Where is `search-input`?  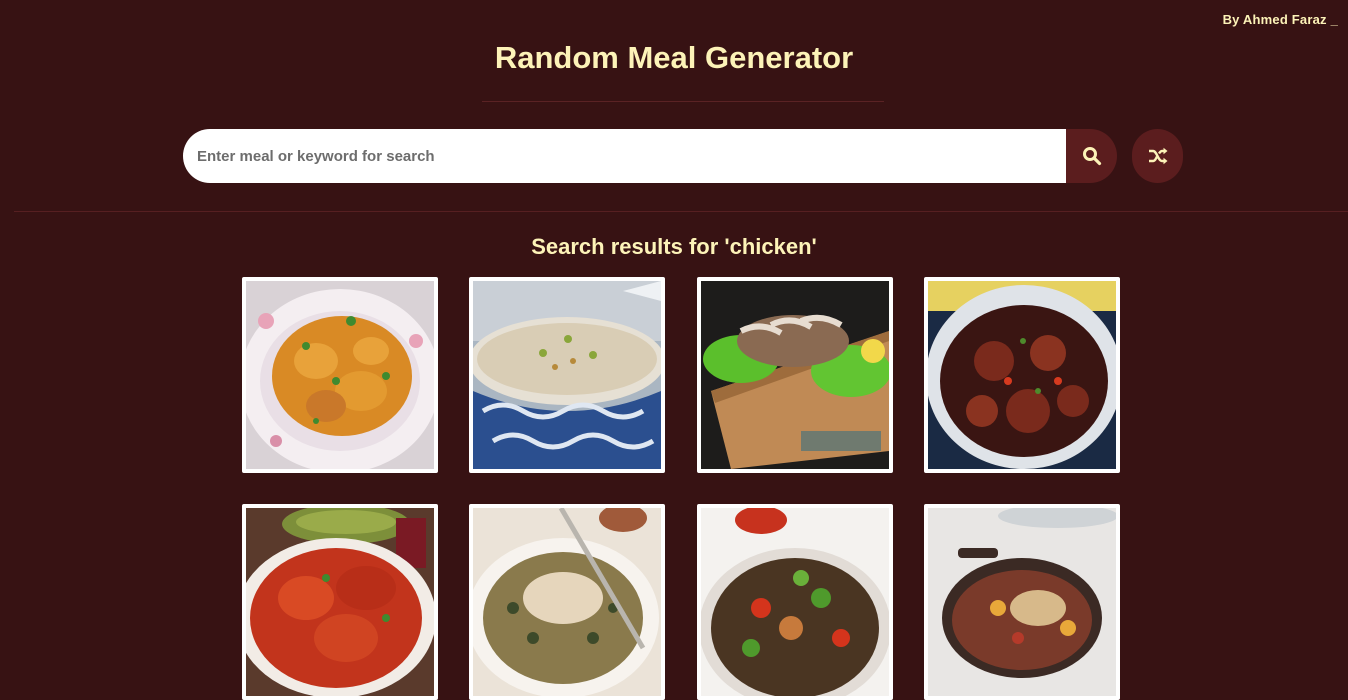 search-input is located at coordinates (624, 156).